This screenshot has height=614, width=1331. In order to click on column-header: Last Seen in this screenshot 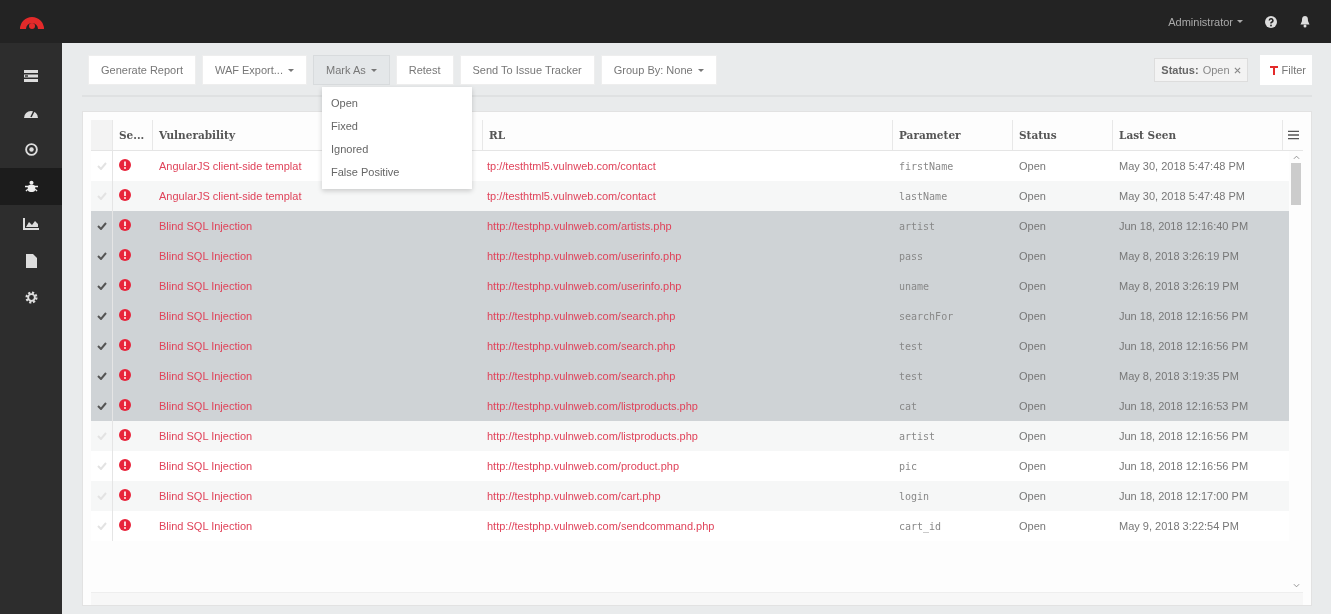, I will do `click(1148, 135)`.